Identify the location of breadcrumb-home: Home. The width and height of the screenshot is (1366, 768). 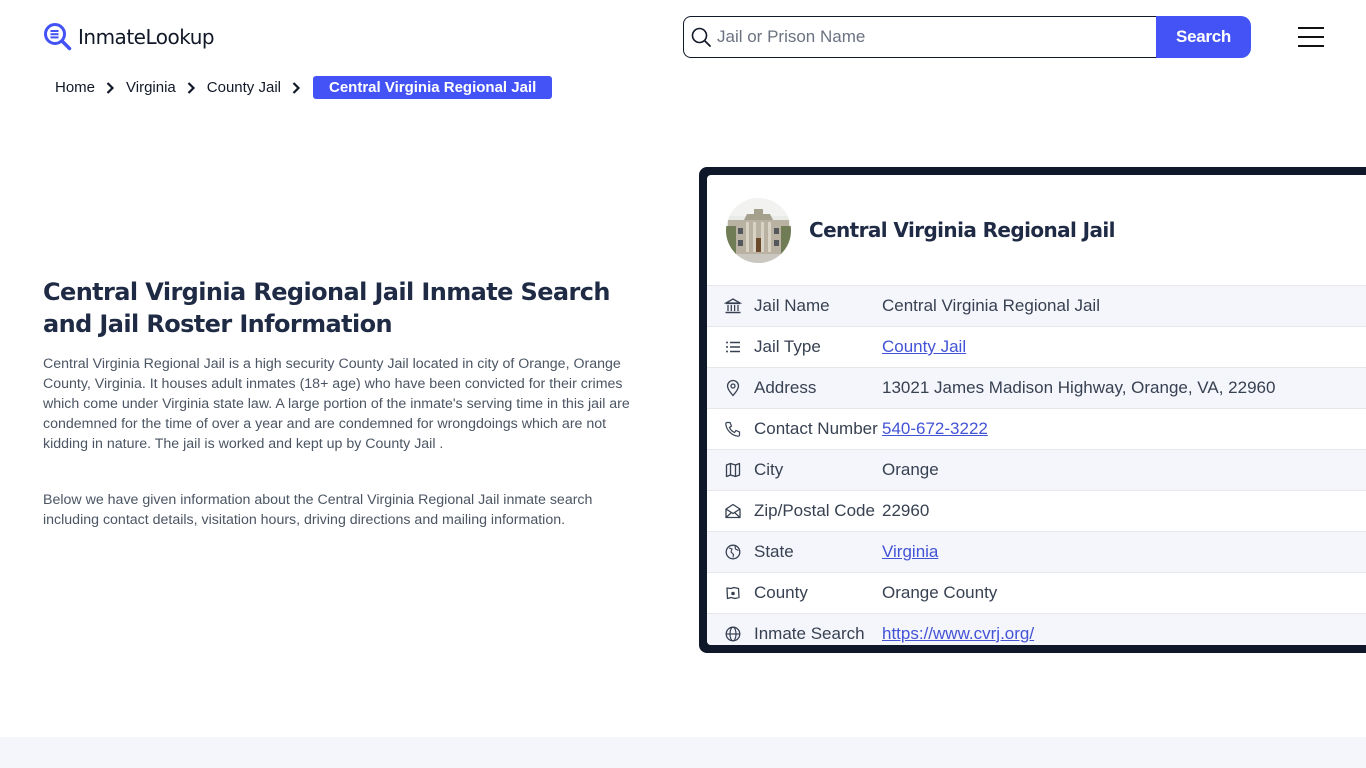
(75, 87).